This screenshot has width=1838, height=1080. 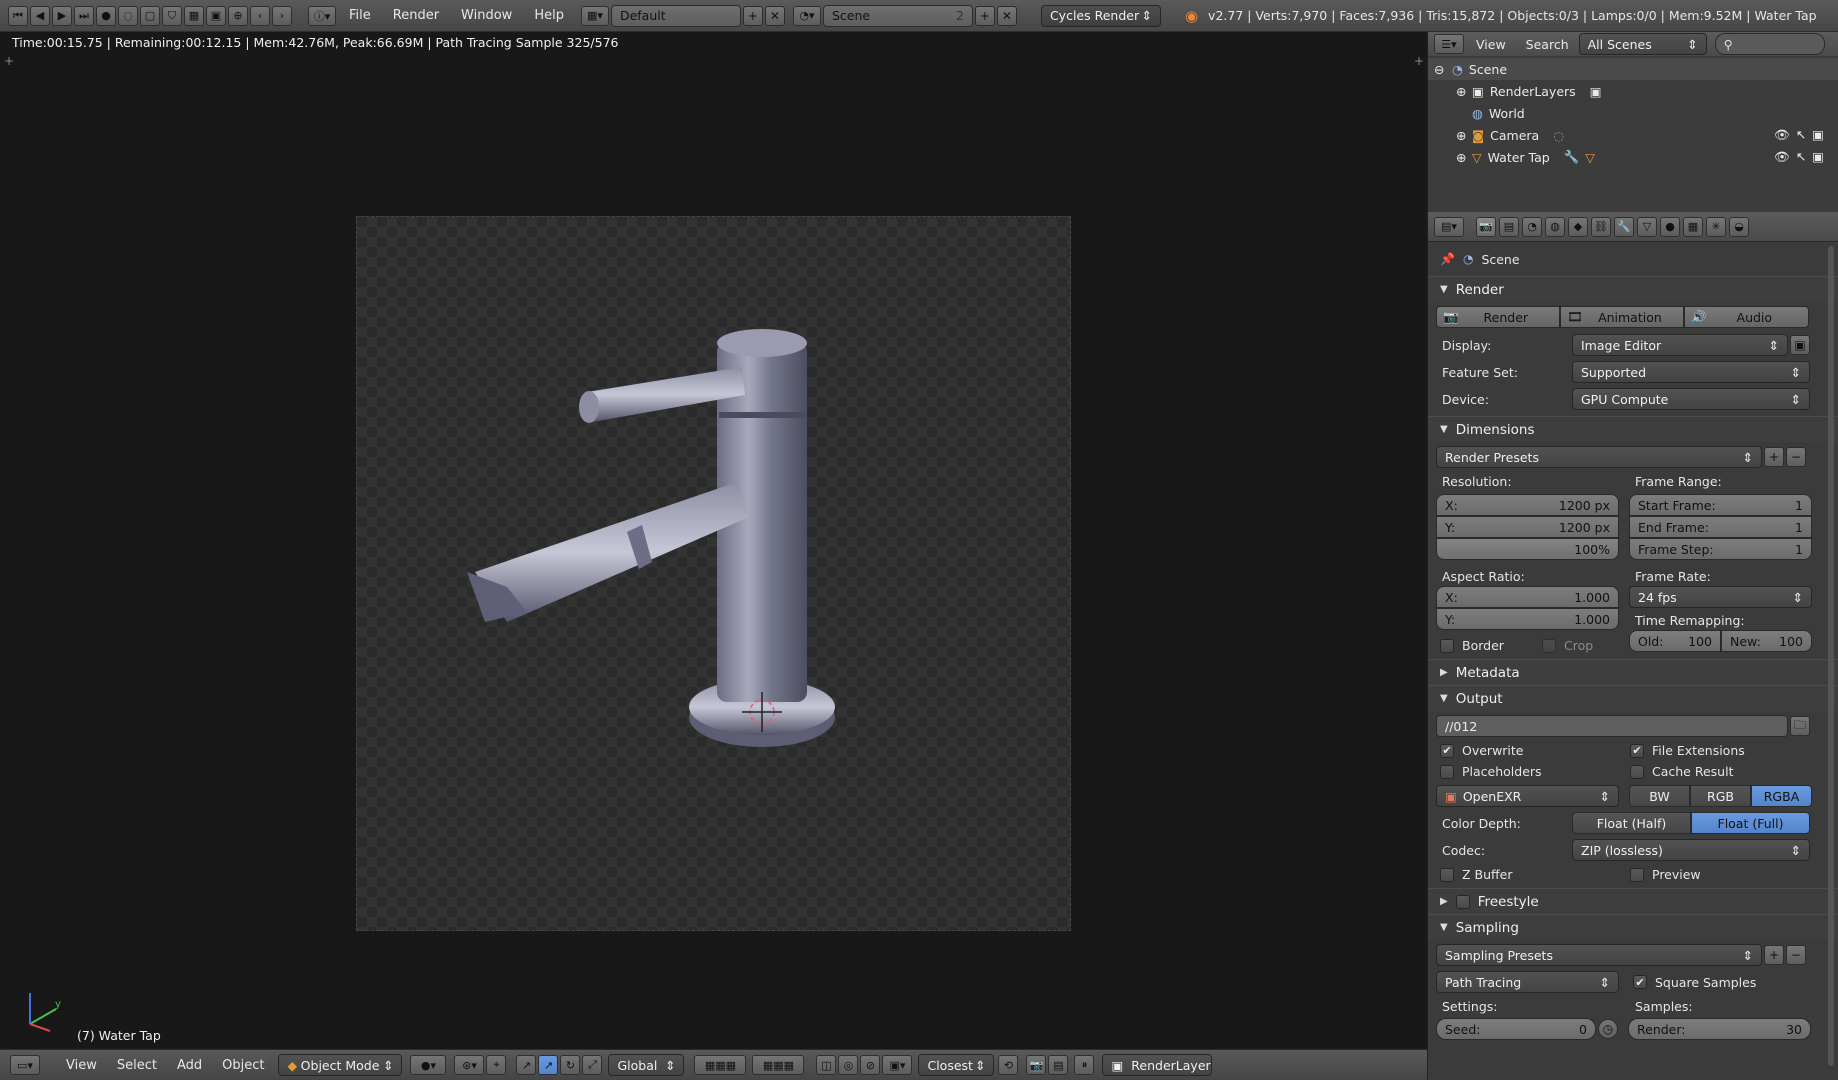 I want to click on tab-data-icon: ▽, so click(x=1647, y=226).